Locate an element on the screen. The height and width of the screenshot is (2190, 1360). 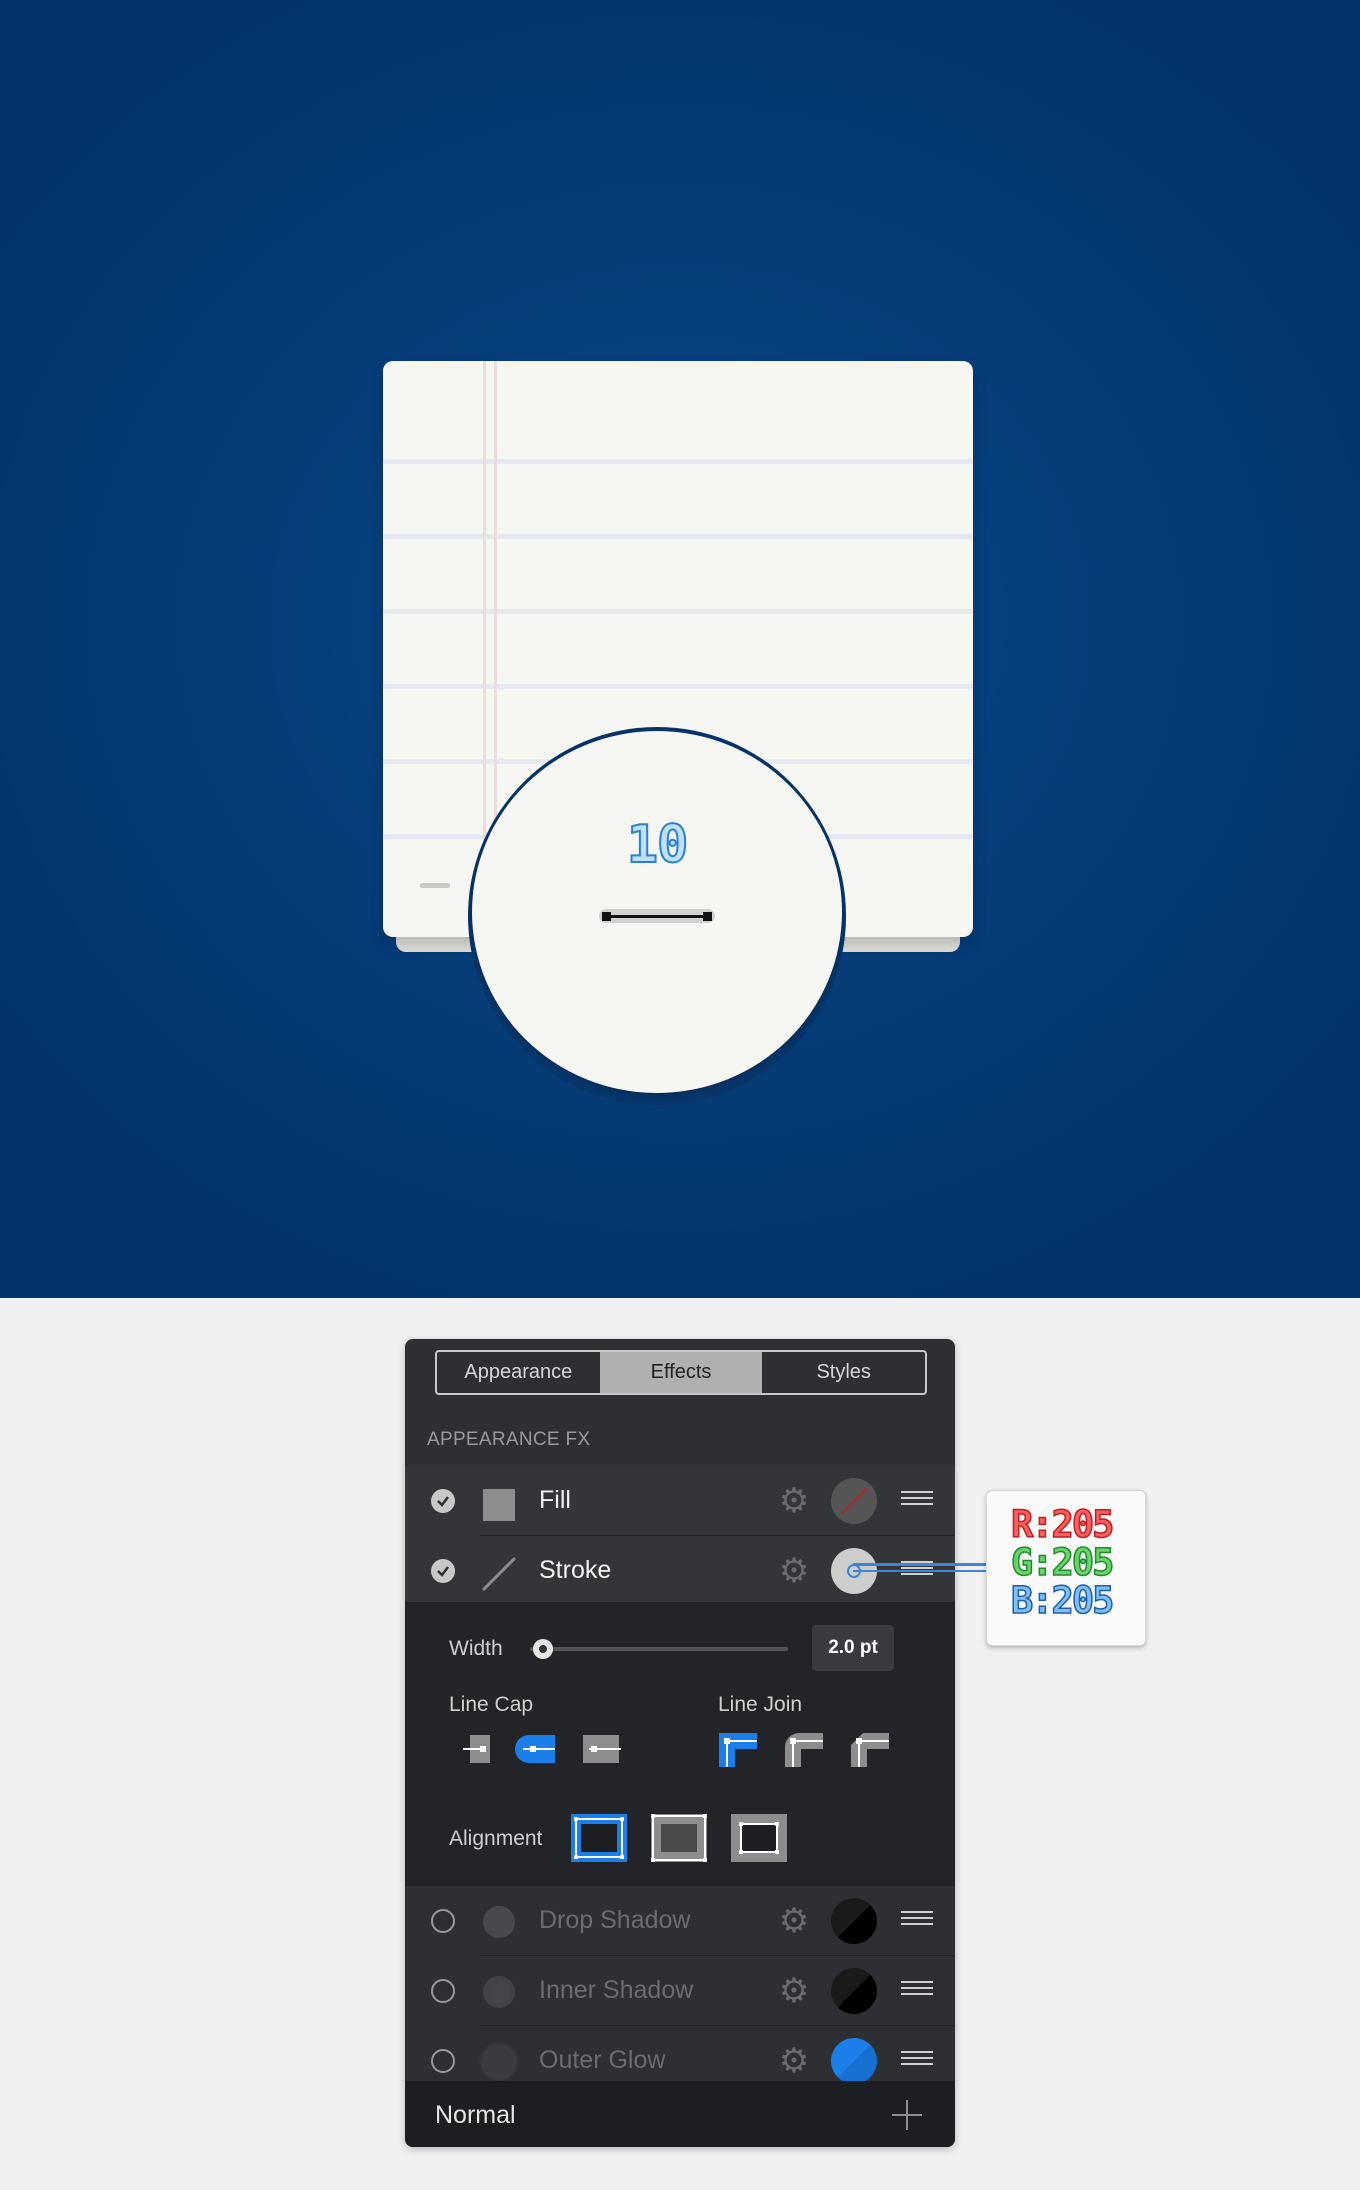
rgb-callout: R:205 G:205 B:205 is located at coordinates (1066, 1568).